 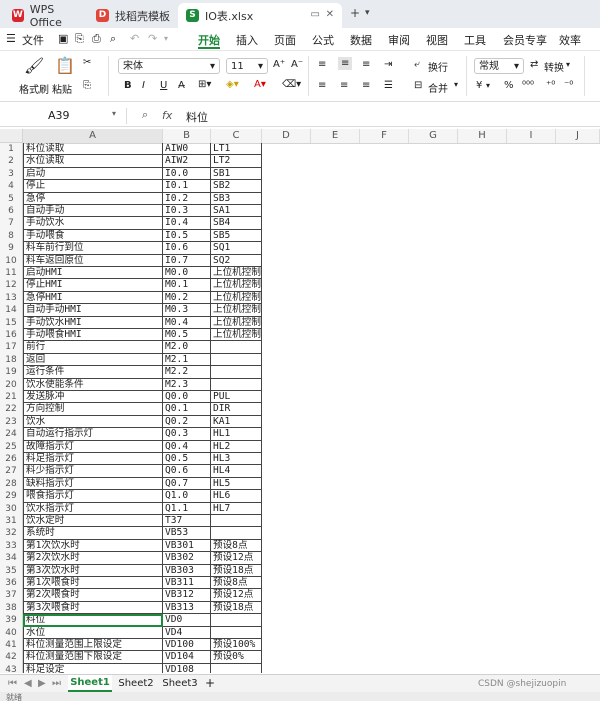 I want to click on cell-c: SB2, so click(x=236, y=186).